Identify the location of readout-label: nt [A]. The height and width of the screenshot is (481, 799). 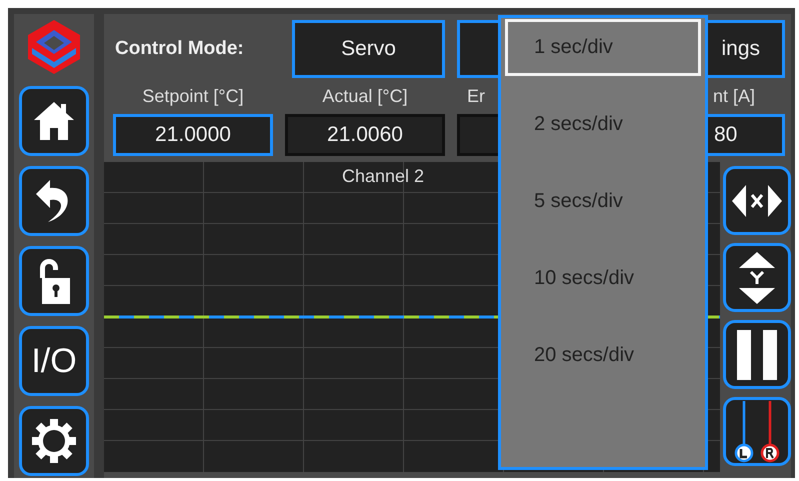
(734, 97).